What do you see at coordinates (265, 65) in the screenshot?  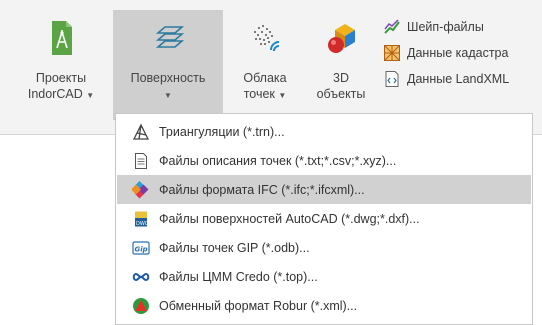 I see `point-clouds-button: Облака точек ▼` at bounding box center [265, 65].